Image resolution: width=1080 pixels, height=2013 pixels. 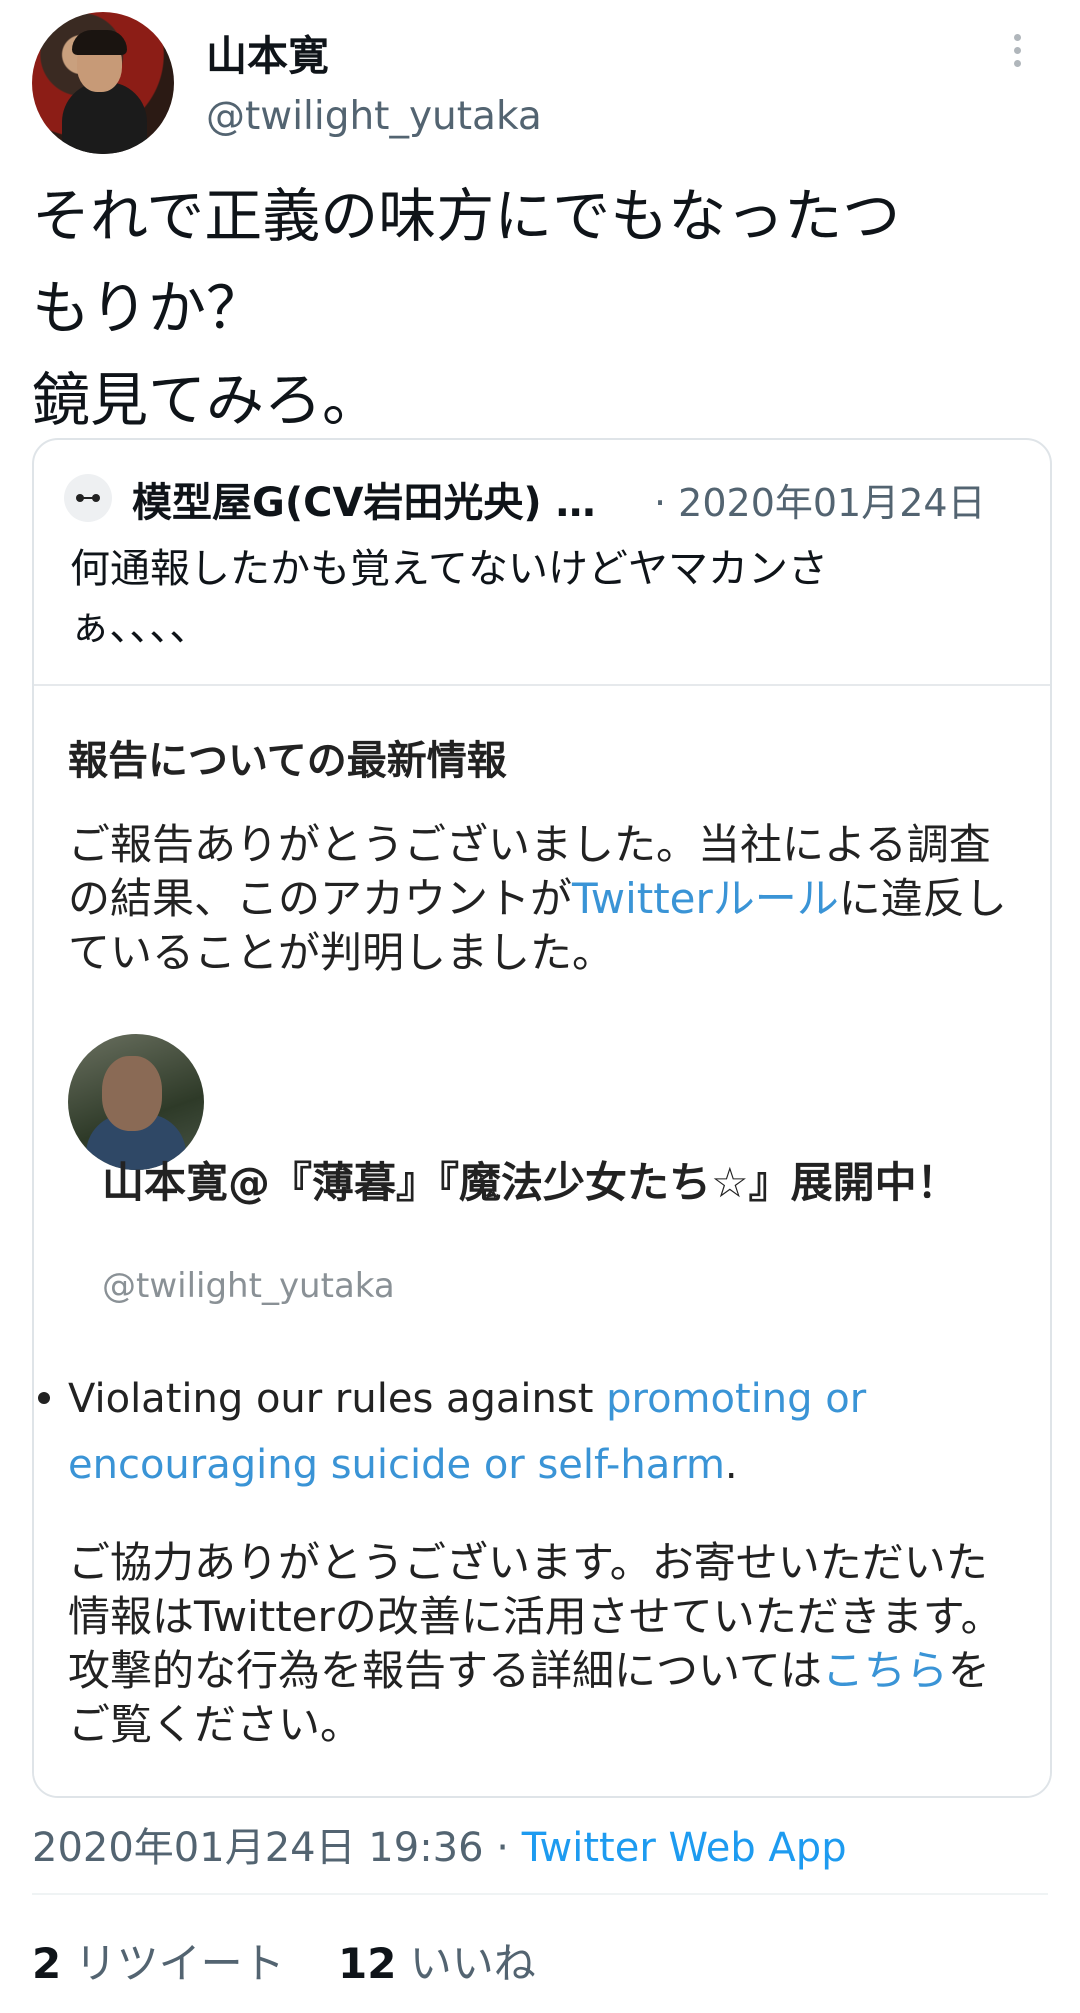 What do you see at coordinates (287, 761) in the screenshot?
I see `report-title: 報告についての最新情報` at bounding box center [287, 761].